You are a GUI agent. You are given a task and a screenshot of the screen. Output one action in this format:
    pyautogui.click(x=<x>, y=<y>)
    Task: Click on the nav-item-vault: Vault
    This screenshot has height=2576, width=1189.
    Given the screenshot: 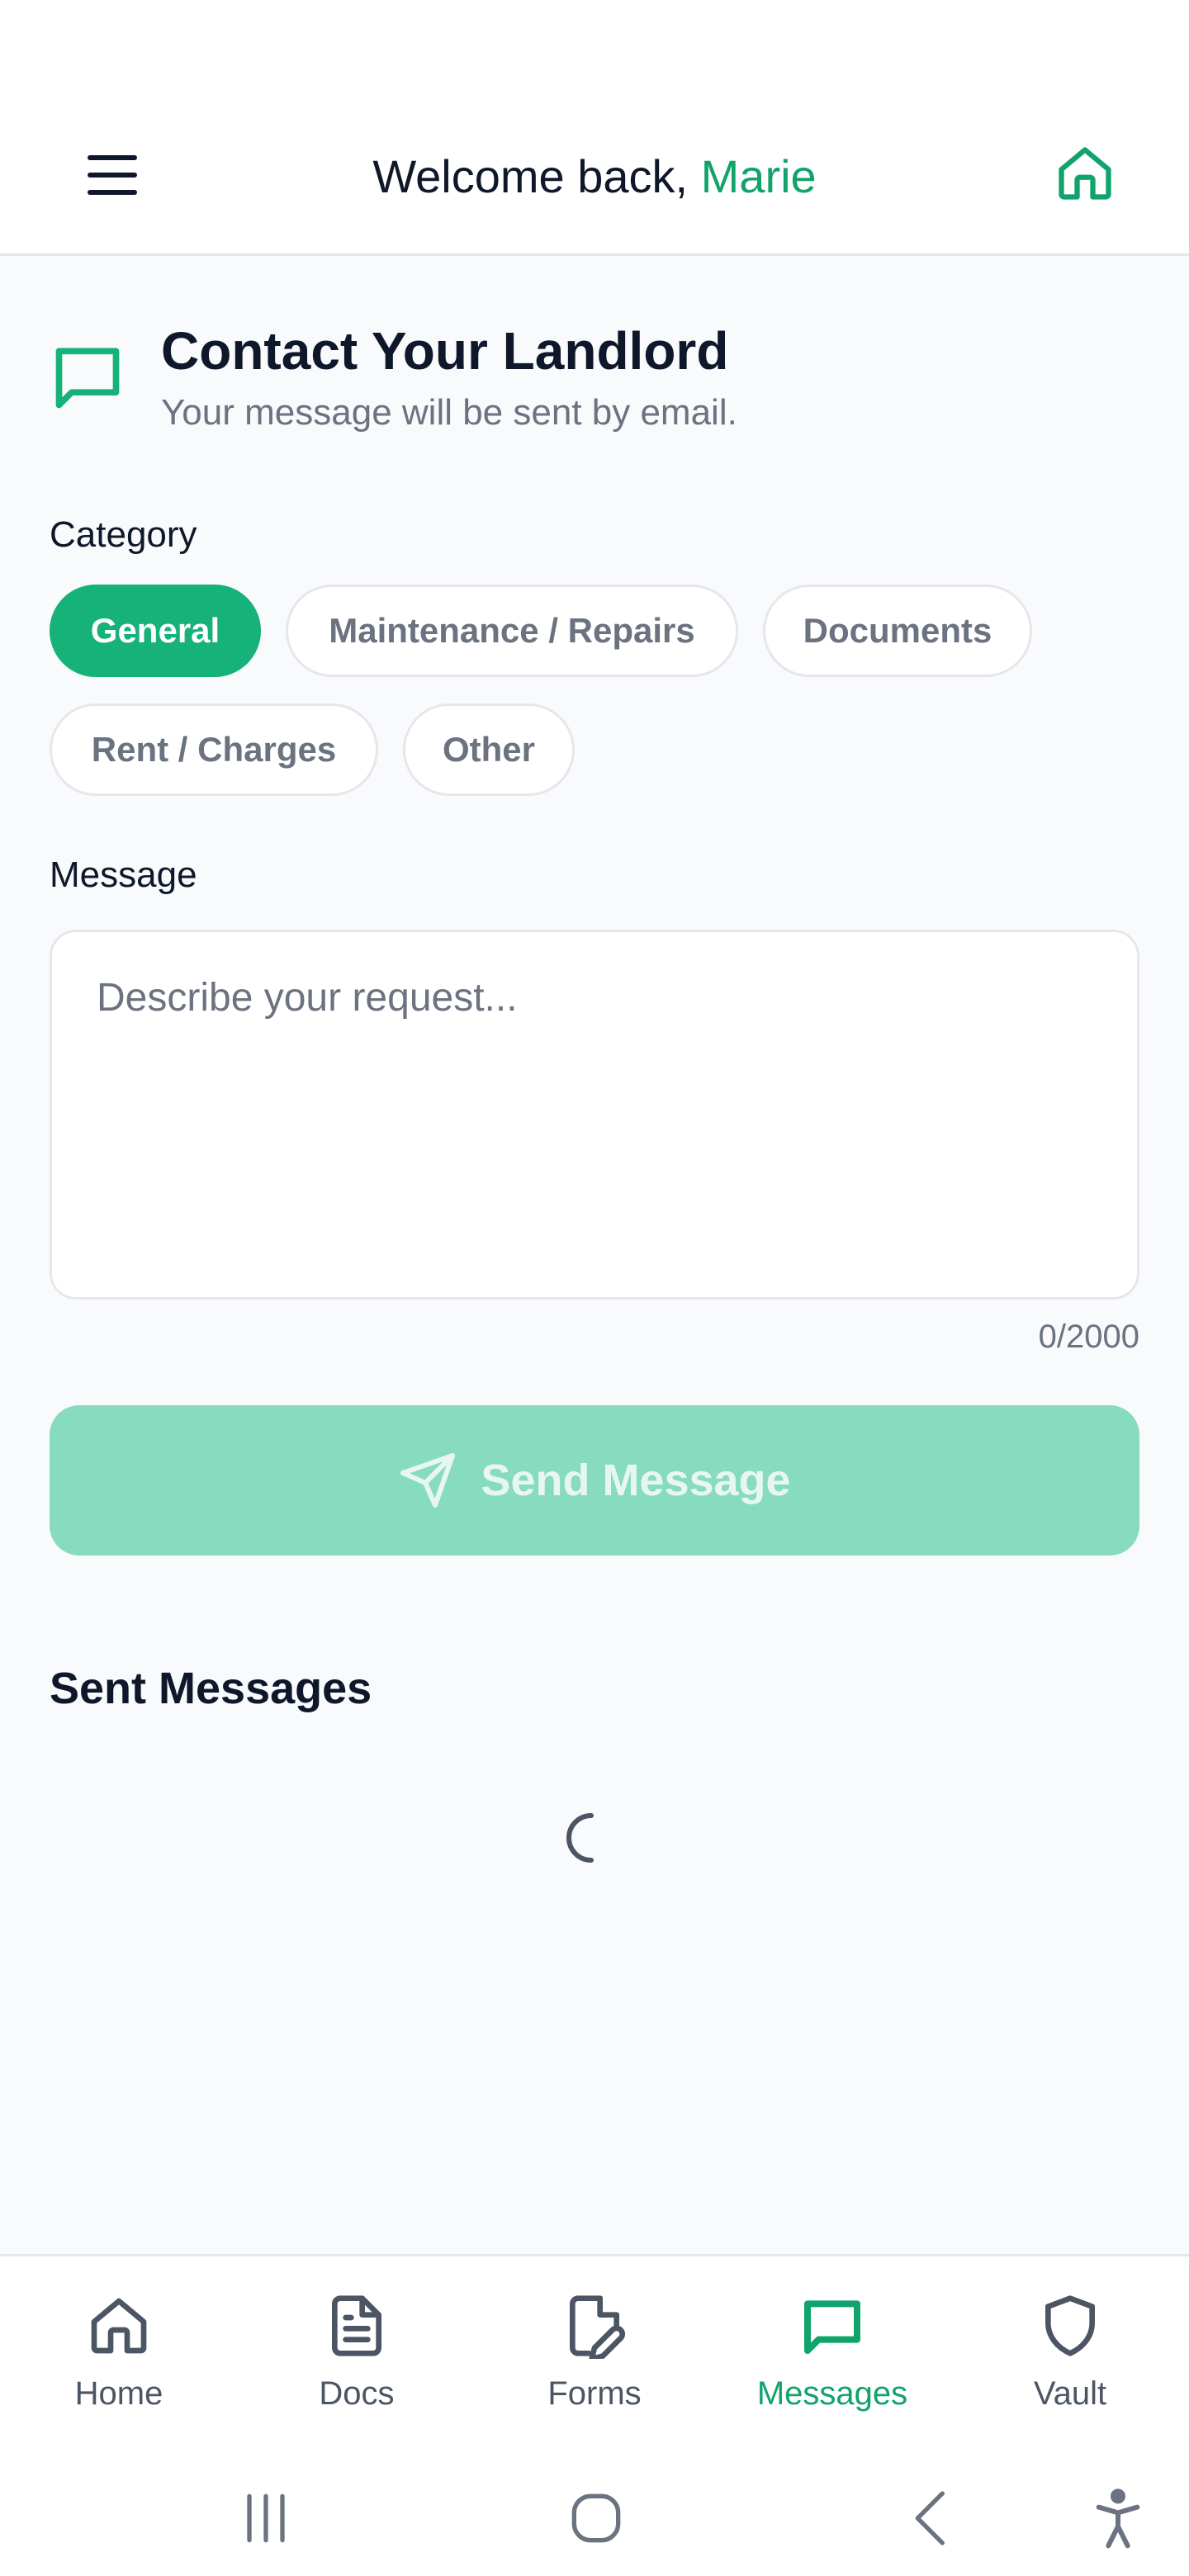 What is the action you would take?
    pyautogui.click(x=1070, y=2363)
    